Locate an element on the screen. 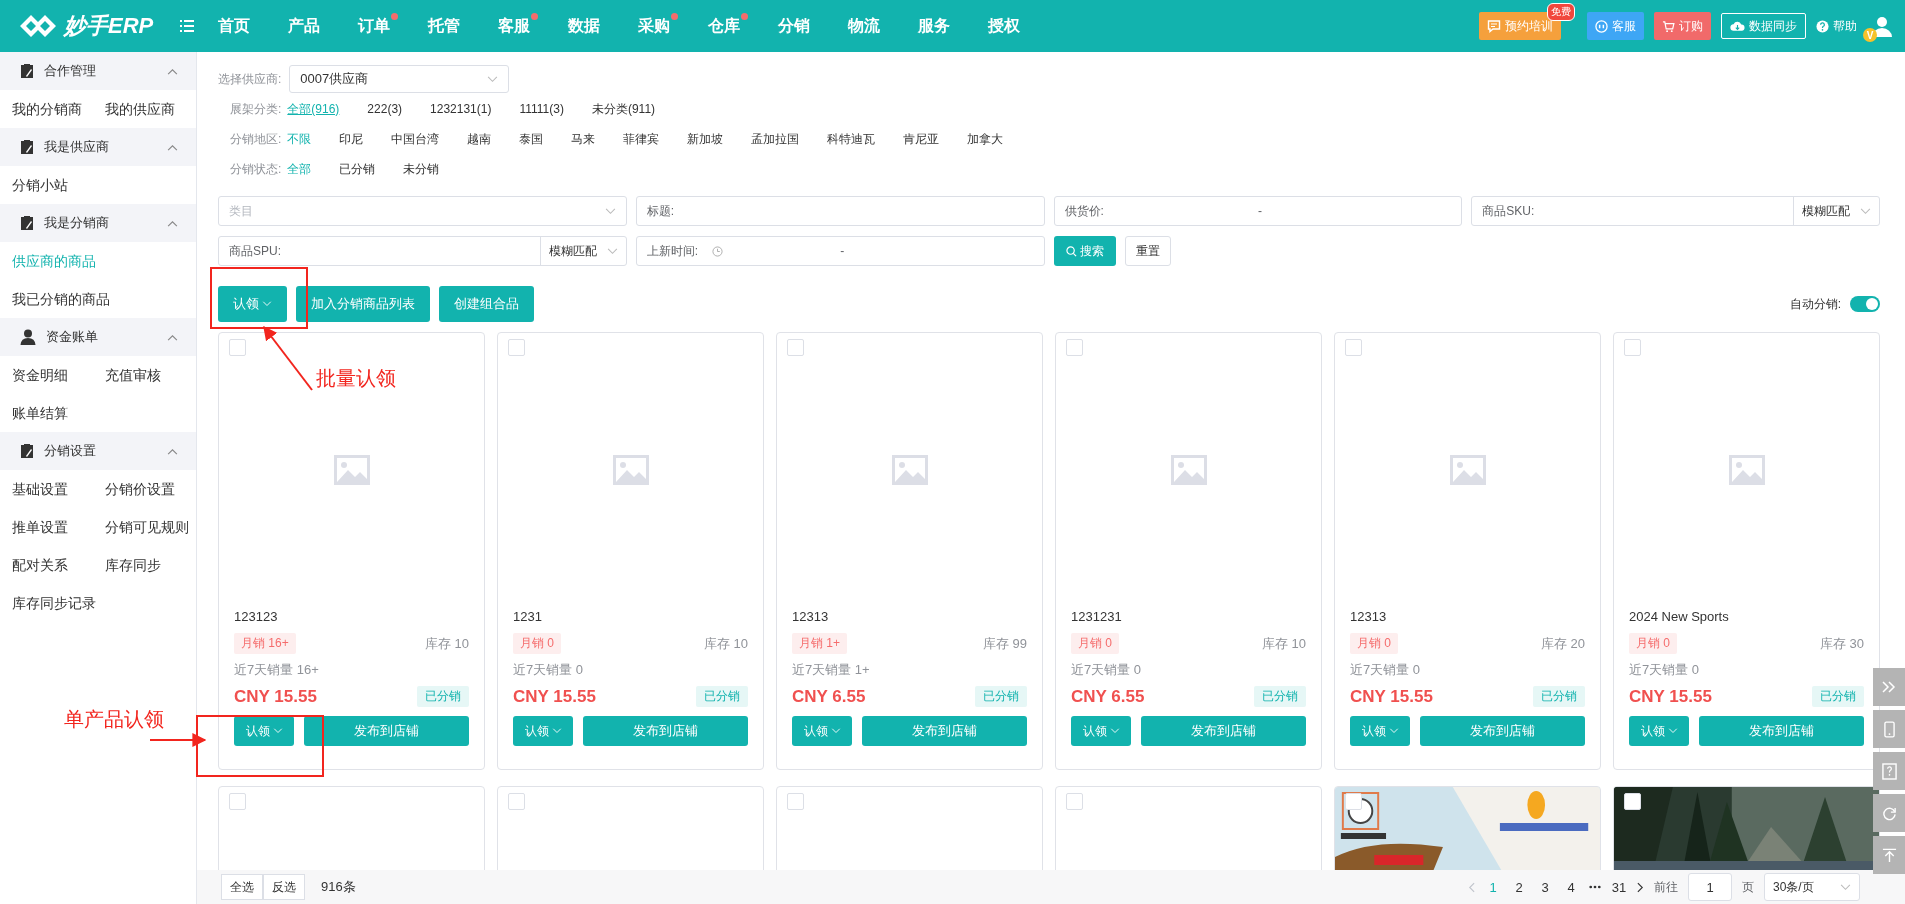 The height and width of the screenshot is (904, 1905). filter-label: 分销地区: is located at coordinates (256, 139).